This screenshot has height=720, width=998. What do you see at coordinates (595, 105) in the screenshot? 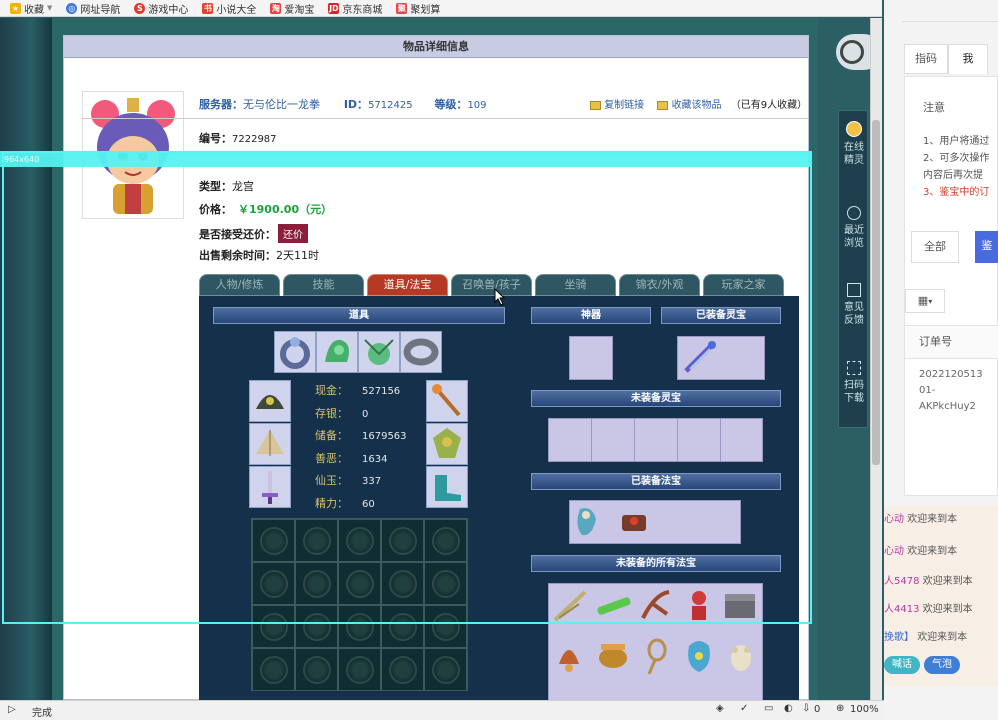
I see `link-icon` at bounding box center [595, 105].